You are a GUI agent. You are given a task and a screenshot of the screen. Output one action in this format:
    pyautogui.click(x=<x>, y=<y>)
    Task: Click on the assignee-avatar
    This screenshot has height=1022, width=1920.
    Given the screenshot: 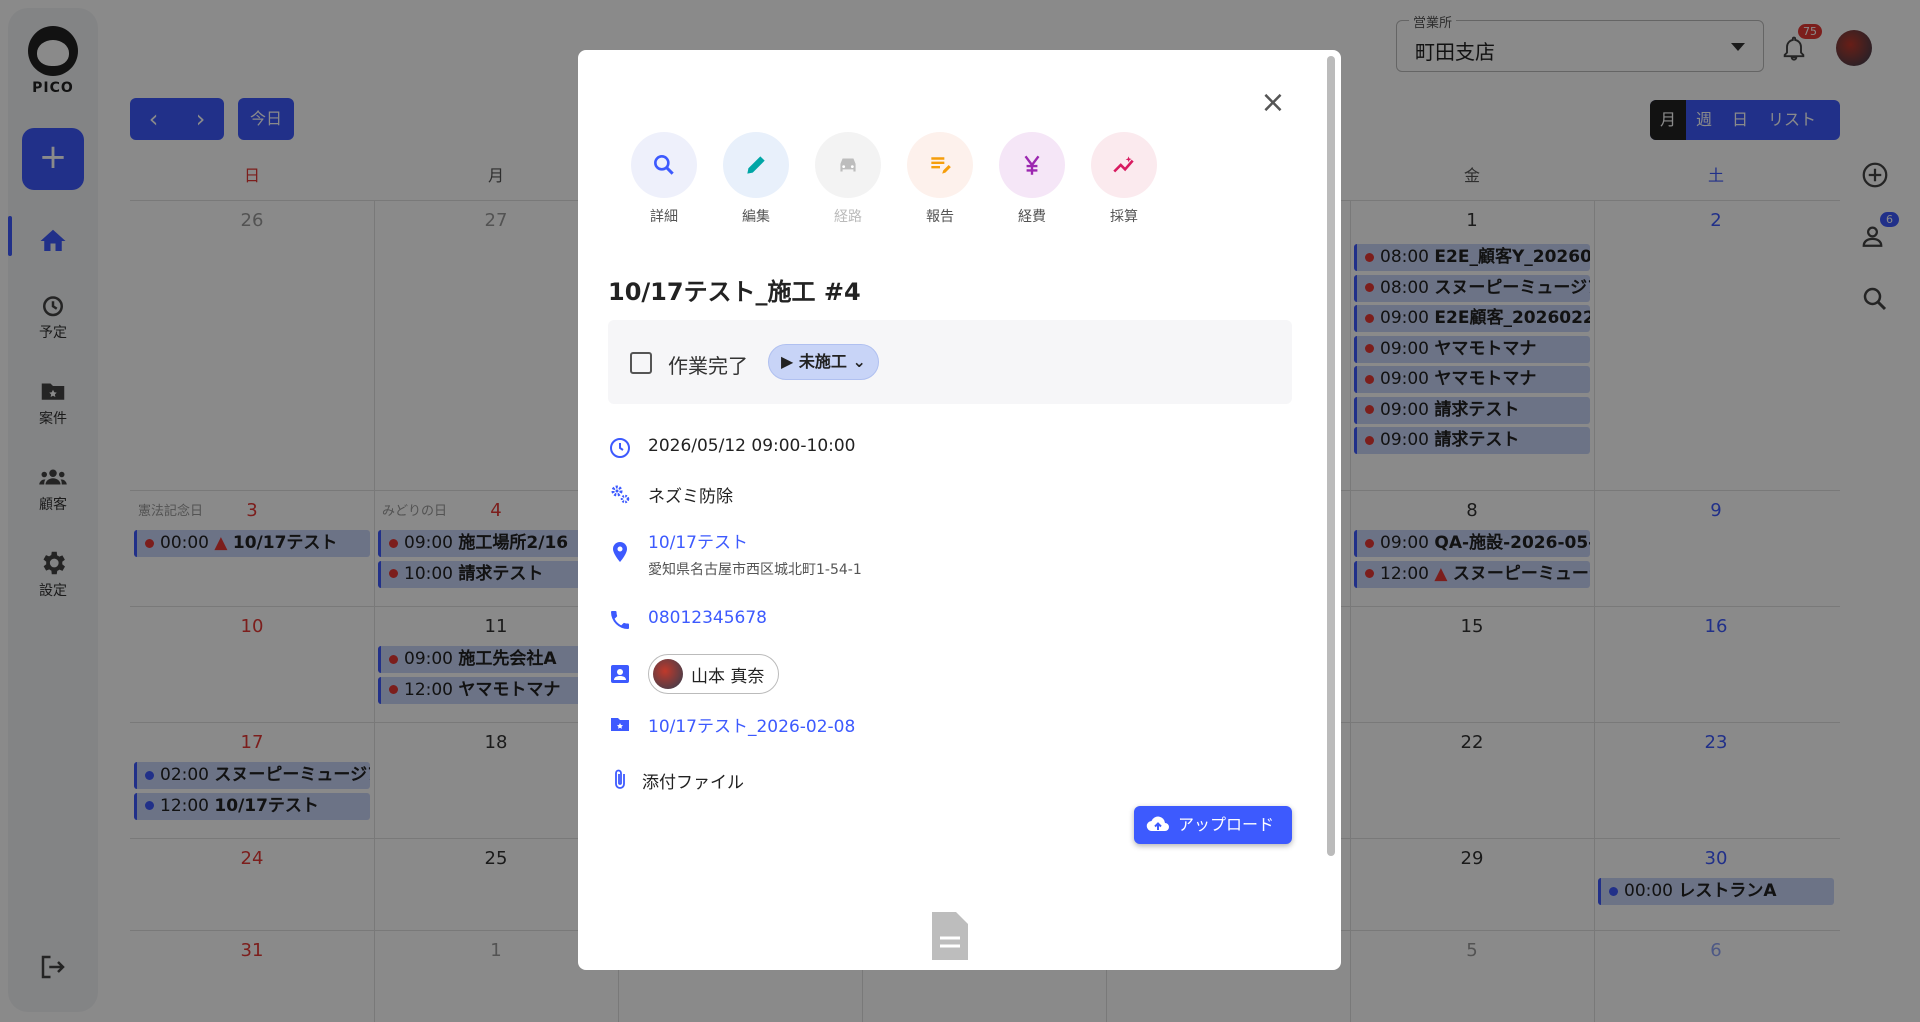 What is the action you would take?
    pyautogui.click(x=668, y=674)
    